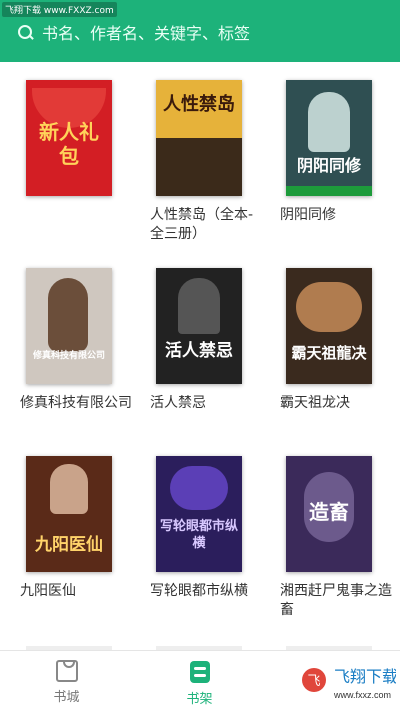 Image resolution: width=400 pixels, height=712 pixels. What do you see at coordinates (66, 697) in the screenshot?
I see `tab-label: 书城` at bounding box center [66, 697].